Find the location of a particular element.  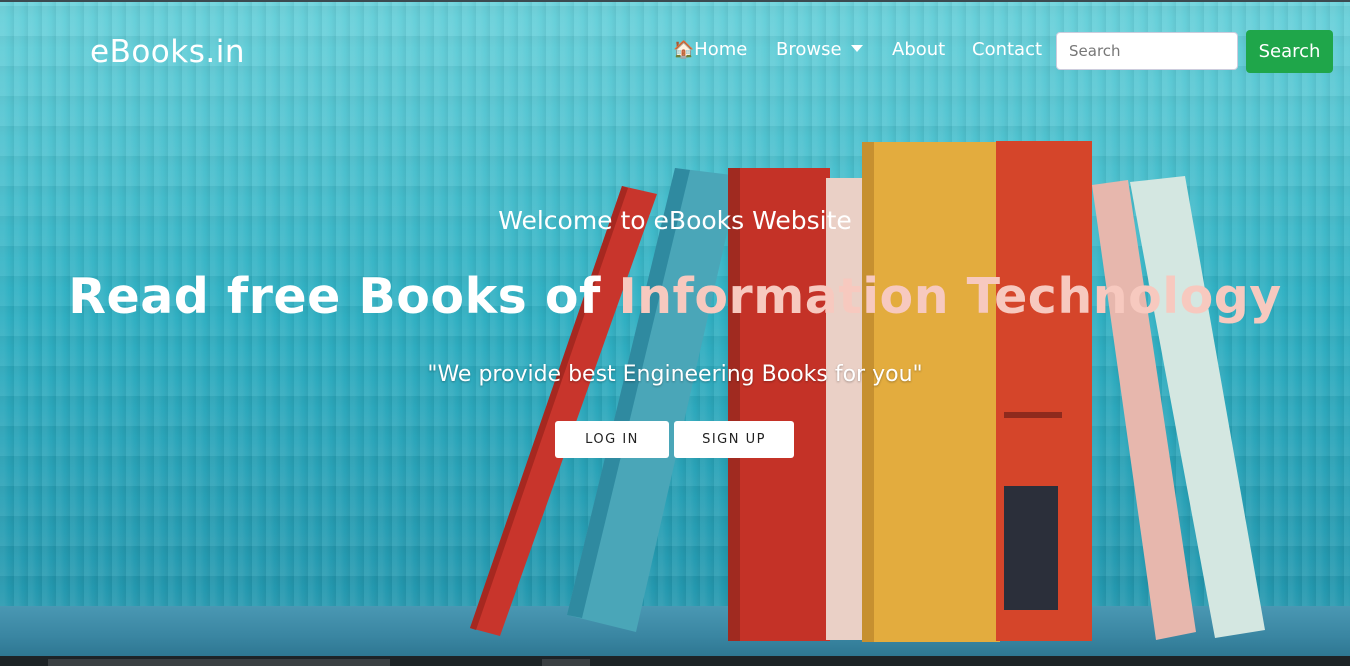

window-top-border is located at coordinates (675, 1).